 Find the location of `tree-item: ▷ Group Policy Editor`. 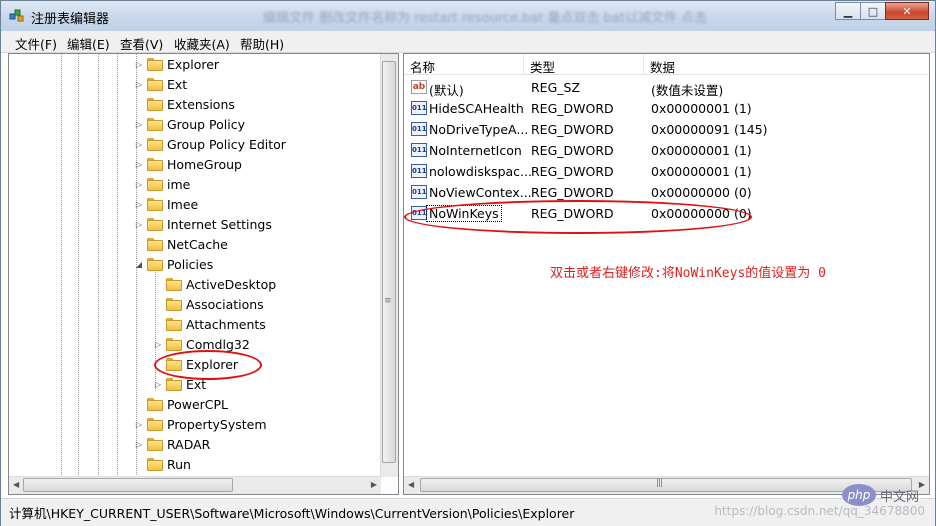

tree-item: ▷ Group Policy Editor is located at coordinates (209, 144).